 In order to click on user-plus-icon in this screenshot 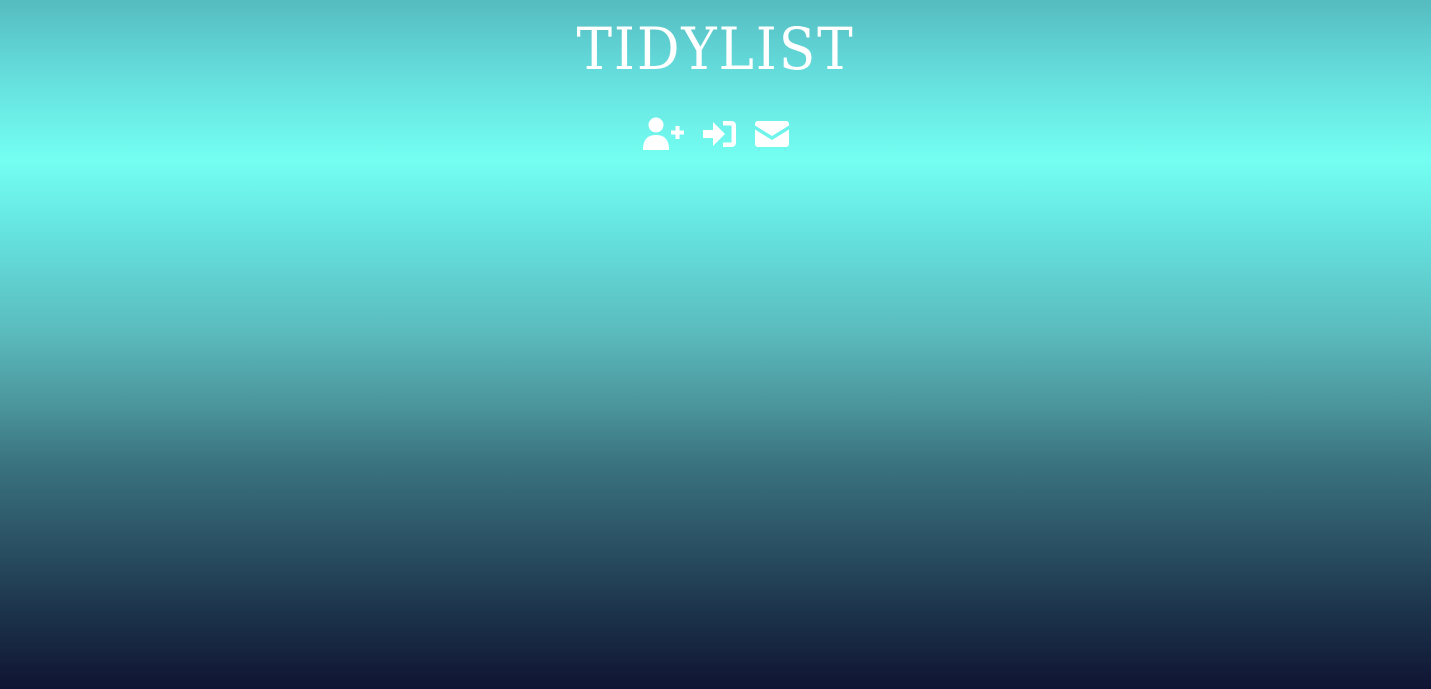, I will do `click(663, 133)`.